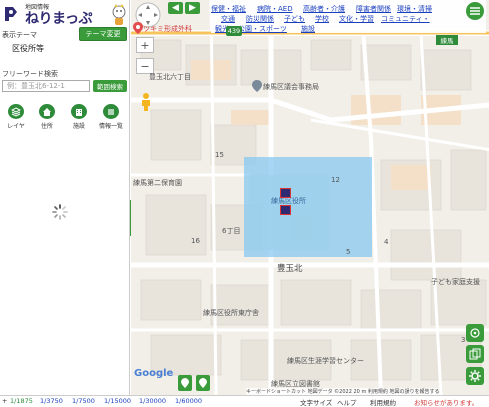 The image size is (489, 407). I want to click on mascot-icon, so click(119, 14).